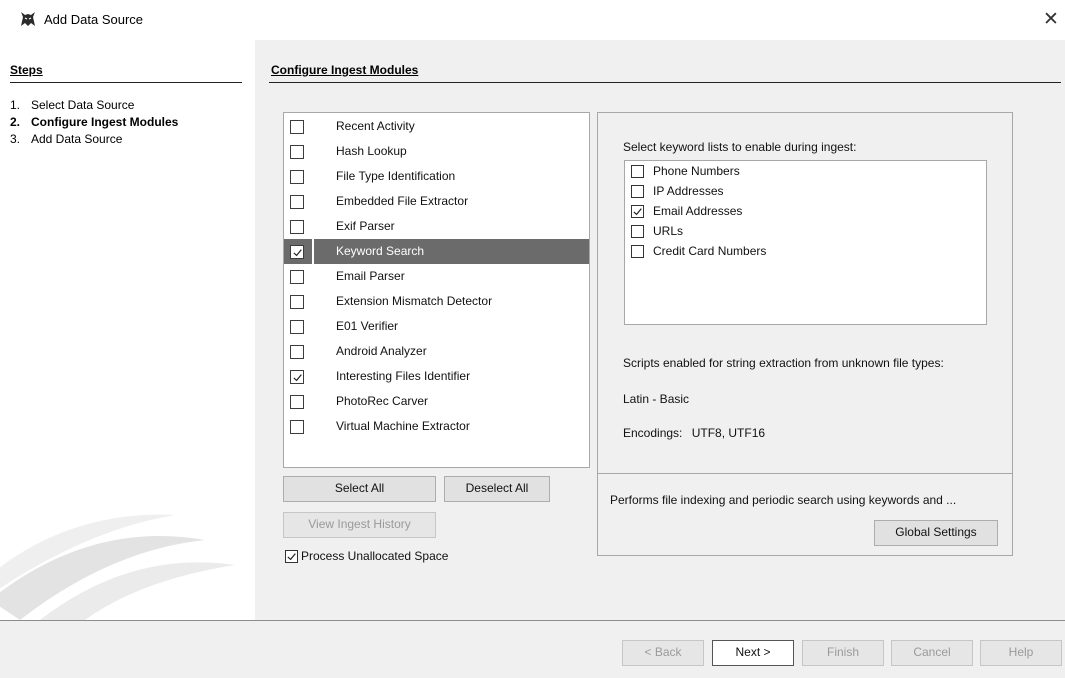  Describe the element at coordinates (375, 126) in the screenshot. I see `module-label: Recent Activity` at that location.